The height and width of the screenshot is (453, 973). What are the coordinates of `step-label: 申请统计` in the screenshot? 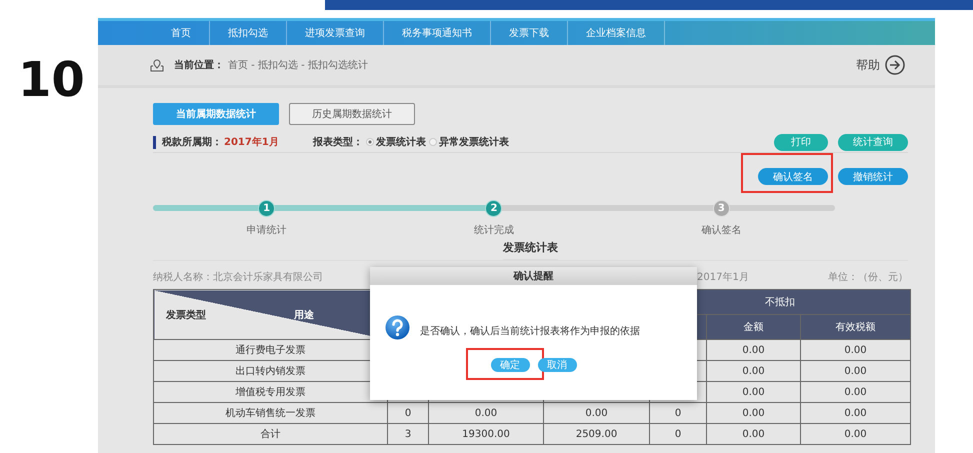 It's located at (266, 230).